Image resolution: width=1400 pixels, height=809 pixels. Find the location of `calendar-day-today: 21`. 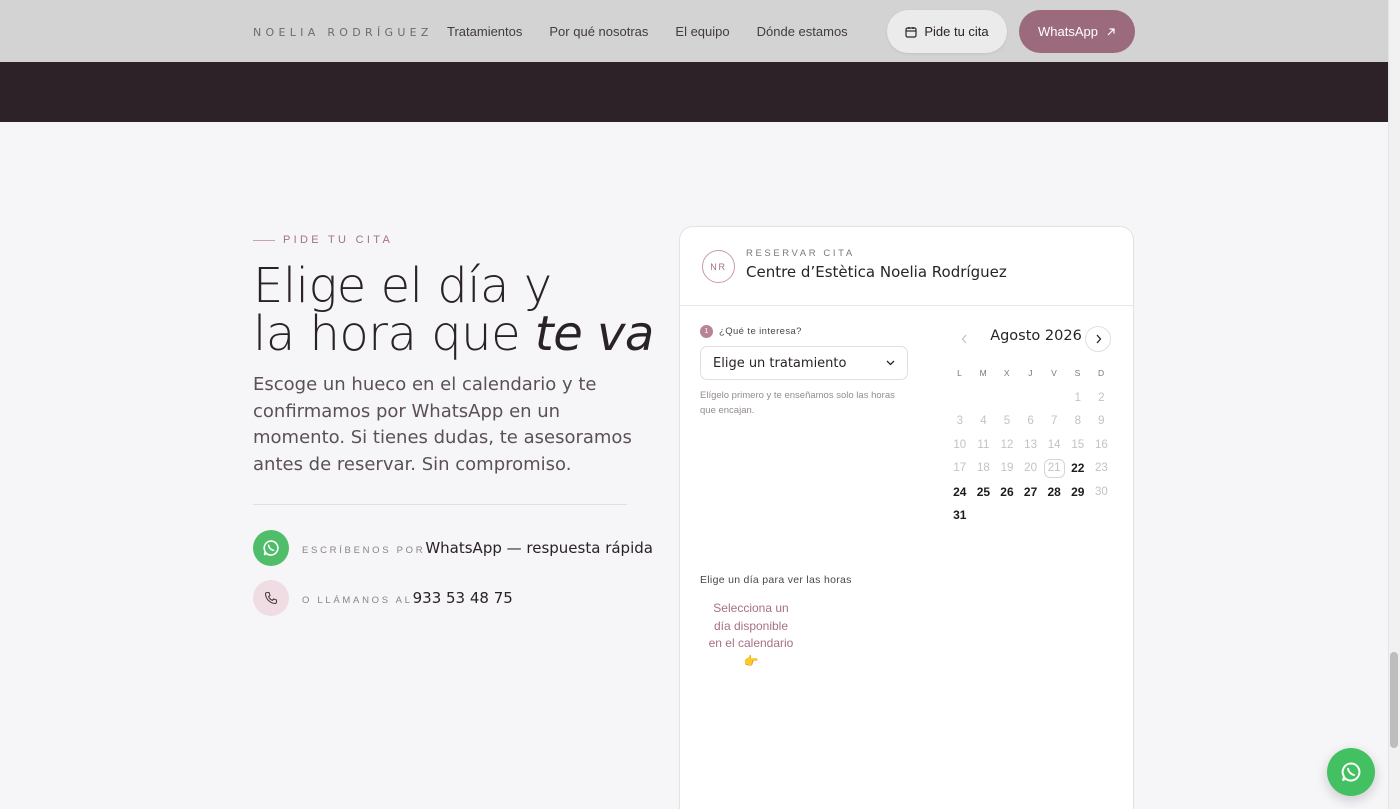

calendar-day-today: 21 is located at coordinates (1054, 469).